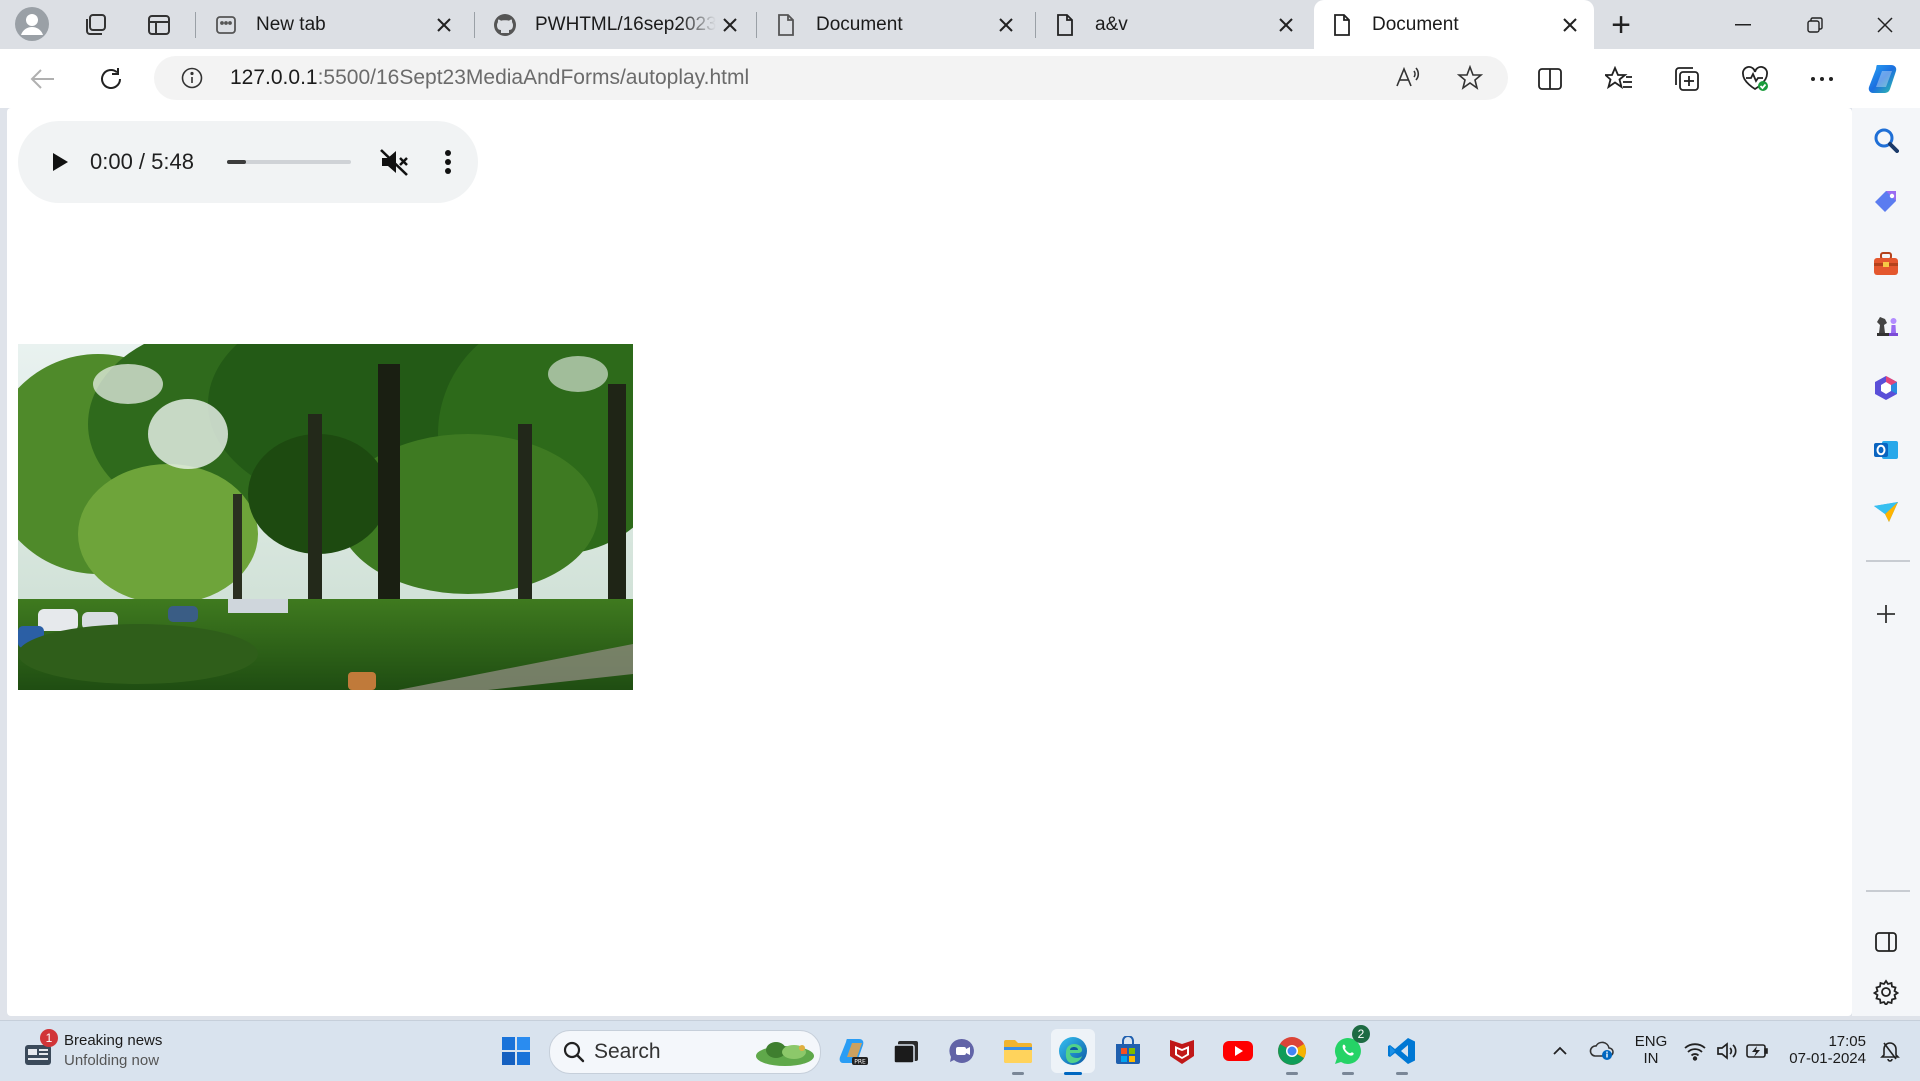 Image resolution: width=1920 pixels, height=1081 pixels. What do you see at coordinates (113, 1040) in the screenshot?
I see `news-title: Breaking news` at bounding box center [113, 1040].